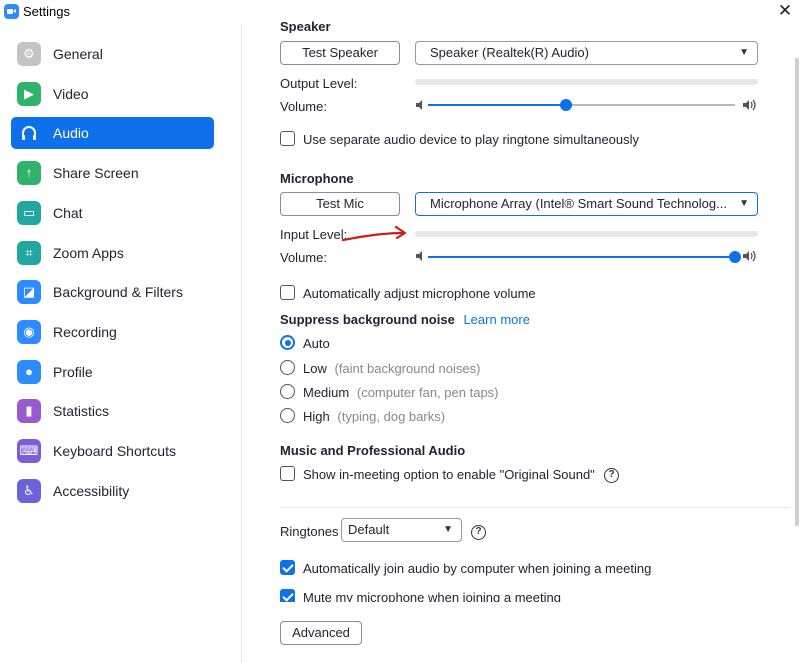  I want to click on sidebar-item-share-screen: ↑ Share Screen, so click(112, 173).